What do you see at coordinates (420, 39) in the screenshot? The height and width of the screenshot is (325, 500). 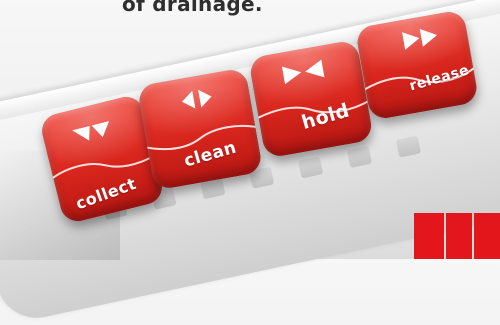 I see `fast-forward-icon` at bounding box center [420, 39].